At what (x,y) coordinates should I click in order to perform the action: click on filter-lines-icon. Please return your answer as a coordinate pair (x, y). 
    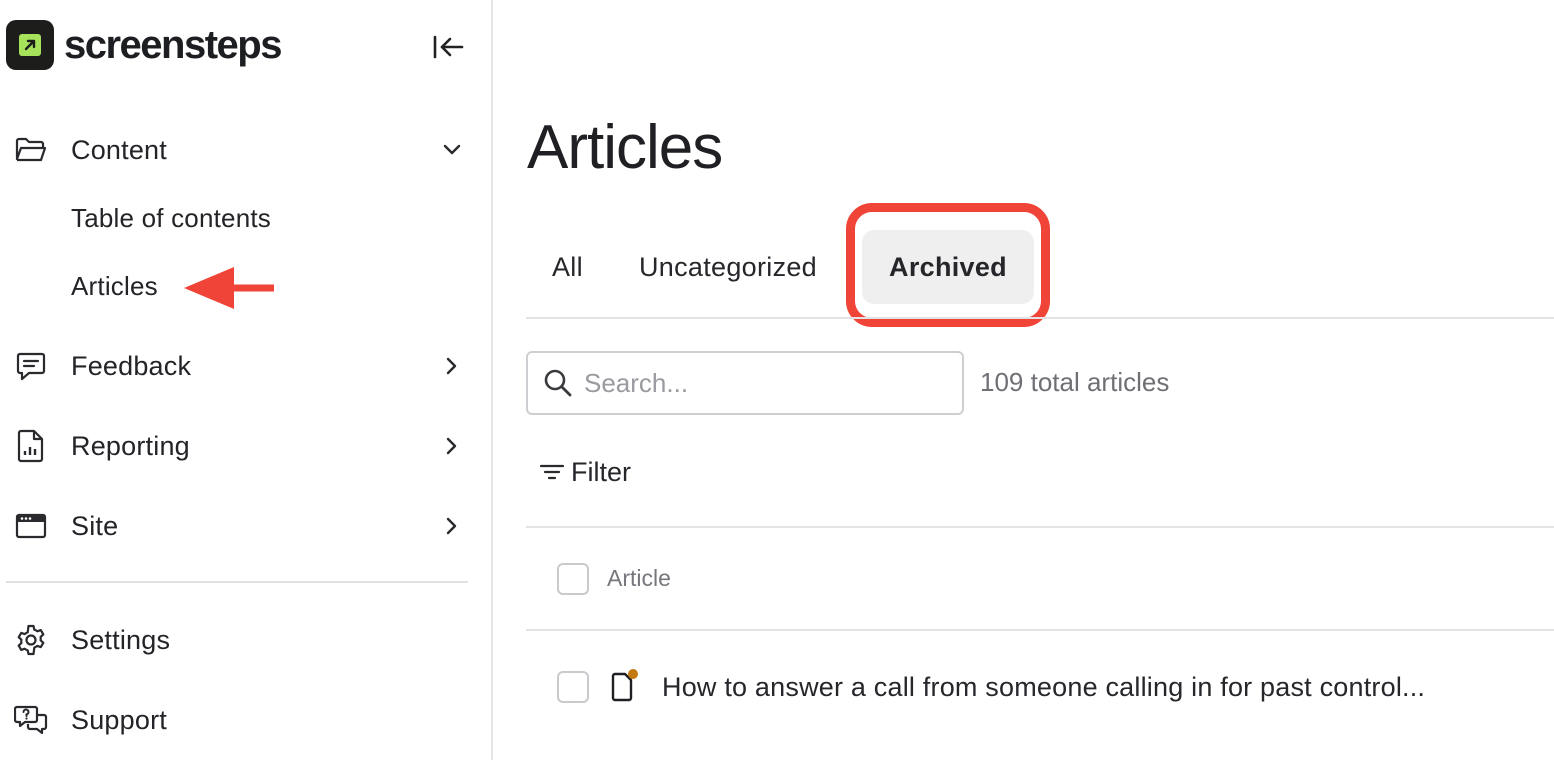
    Looking at the image, I should click on (552, 472).